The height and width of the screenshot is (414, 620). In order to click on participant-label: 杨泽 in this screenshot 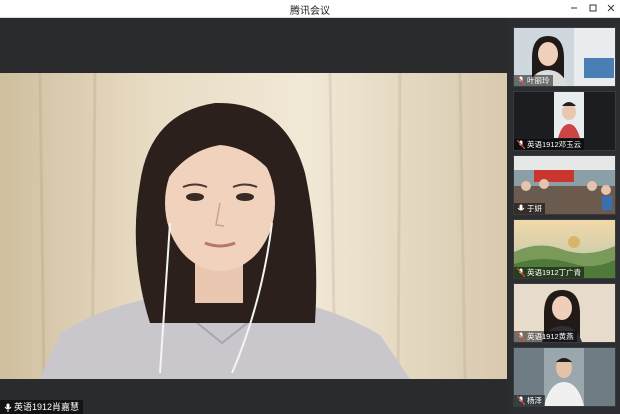, I will do `click(529, 400)`.